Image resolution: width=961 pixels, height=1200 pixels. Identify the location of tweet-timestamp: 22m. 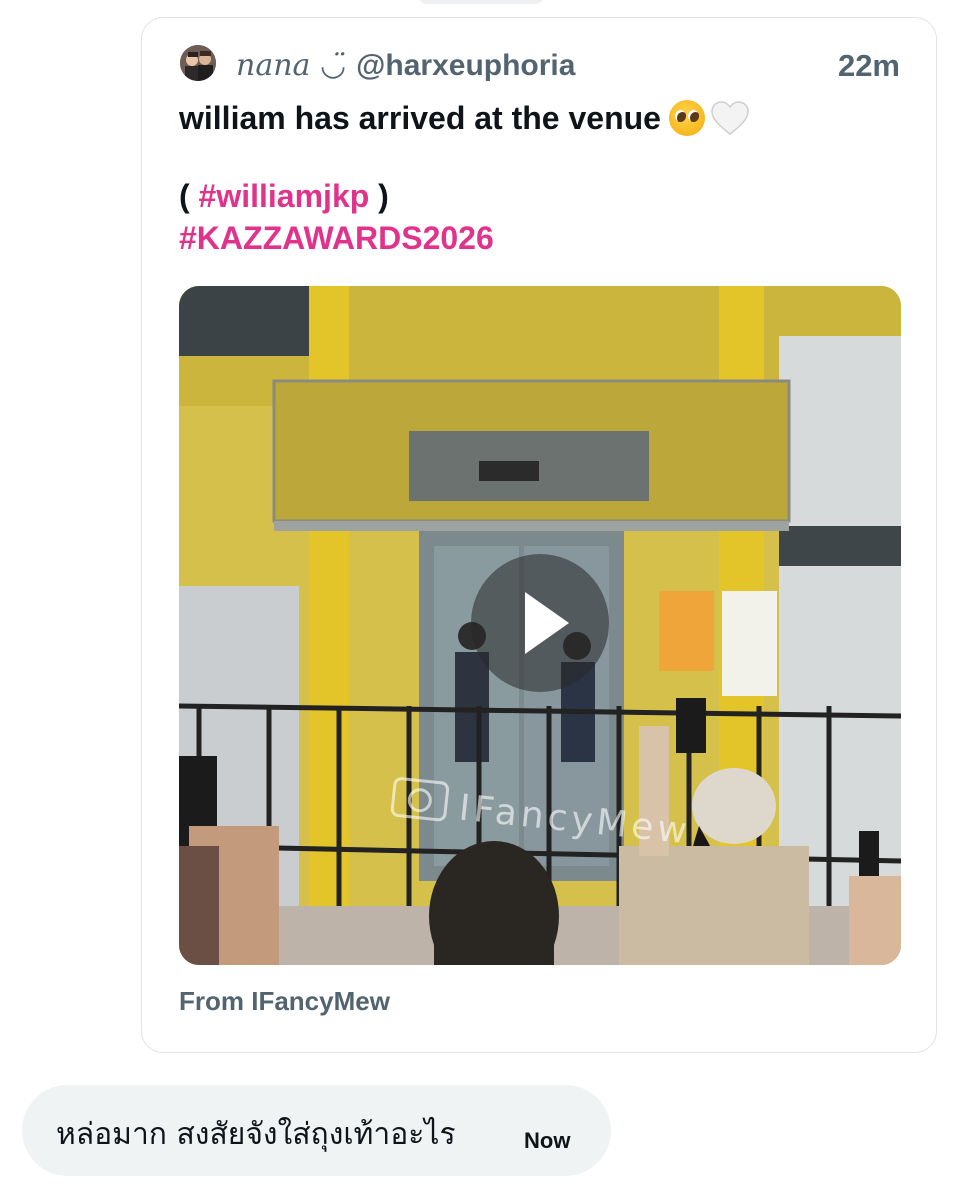
(868, 65).